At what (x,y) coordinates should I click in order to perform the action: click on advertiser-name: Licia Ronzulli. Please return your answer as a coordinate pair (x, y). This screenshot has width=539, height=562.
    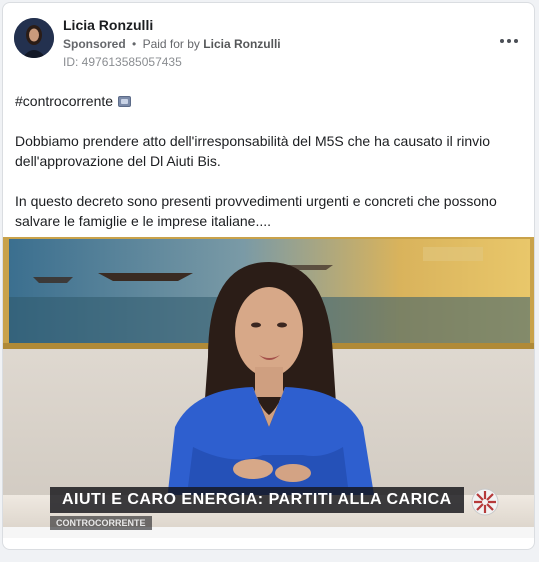
    Looking at the image, I should click on (108, 25).